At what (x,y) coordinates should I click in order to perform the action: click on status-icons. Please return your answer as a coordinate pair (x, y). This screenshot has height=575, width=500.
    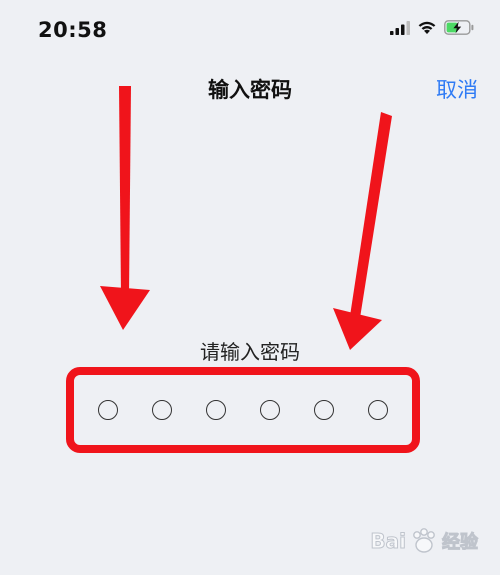
    Looking at the image, I should click on (432, 27).